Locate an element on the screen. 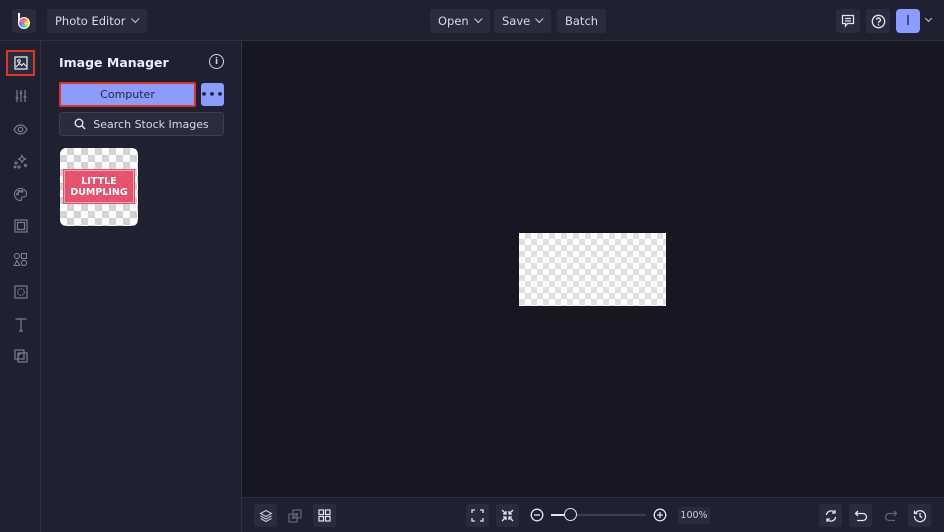 This screenshot has height=532, width=944. rail-item-adjustments is located at coordinates (20, 96).